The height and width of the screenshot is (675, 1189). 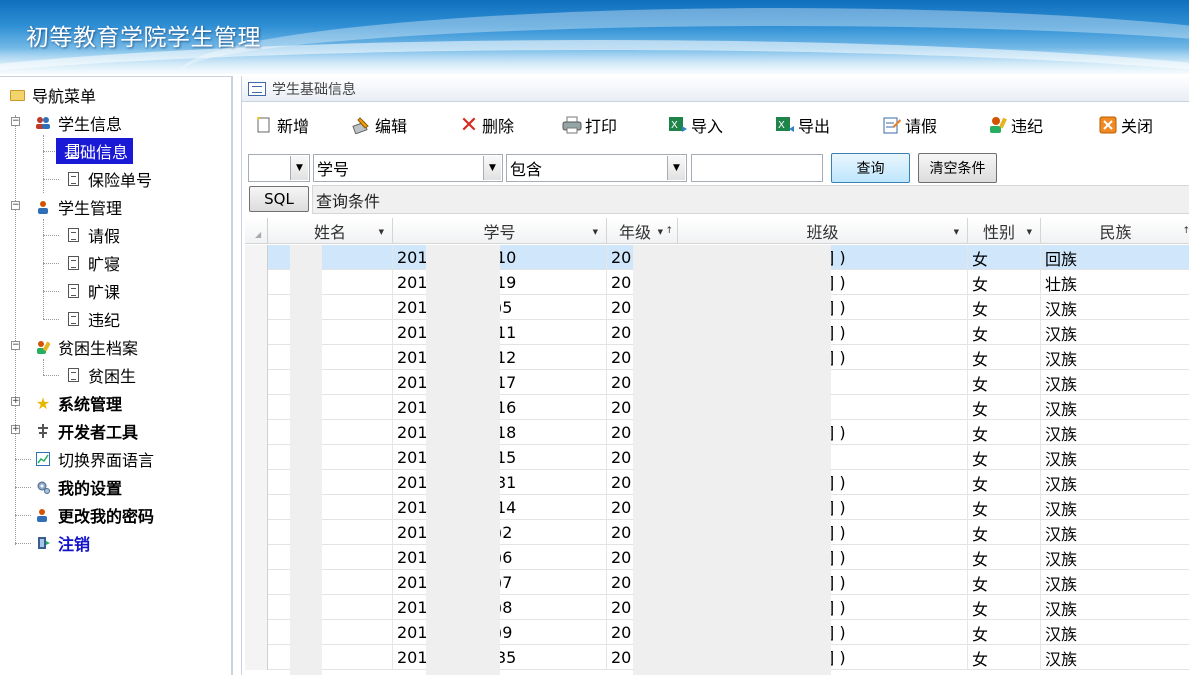 I want to click on operator-select: 包含 ▼, so click(x=596, y=168).